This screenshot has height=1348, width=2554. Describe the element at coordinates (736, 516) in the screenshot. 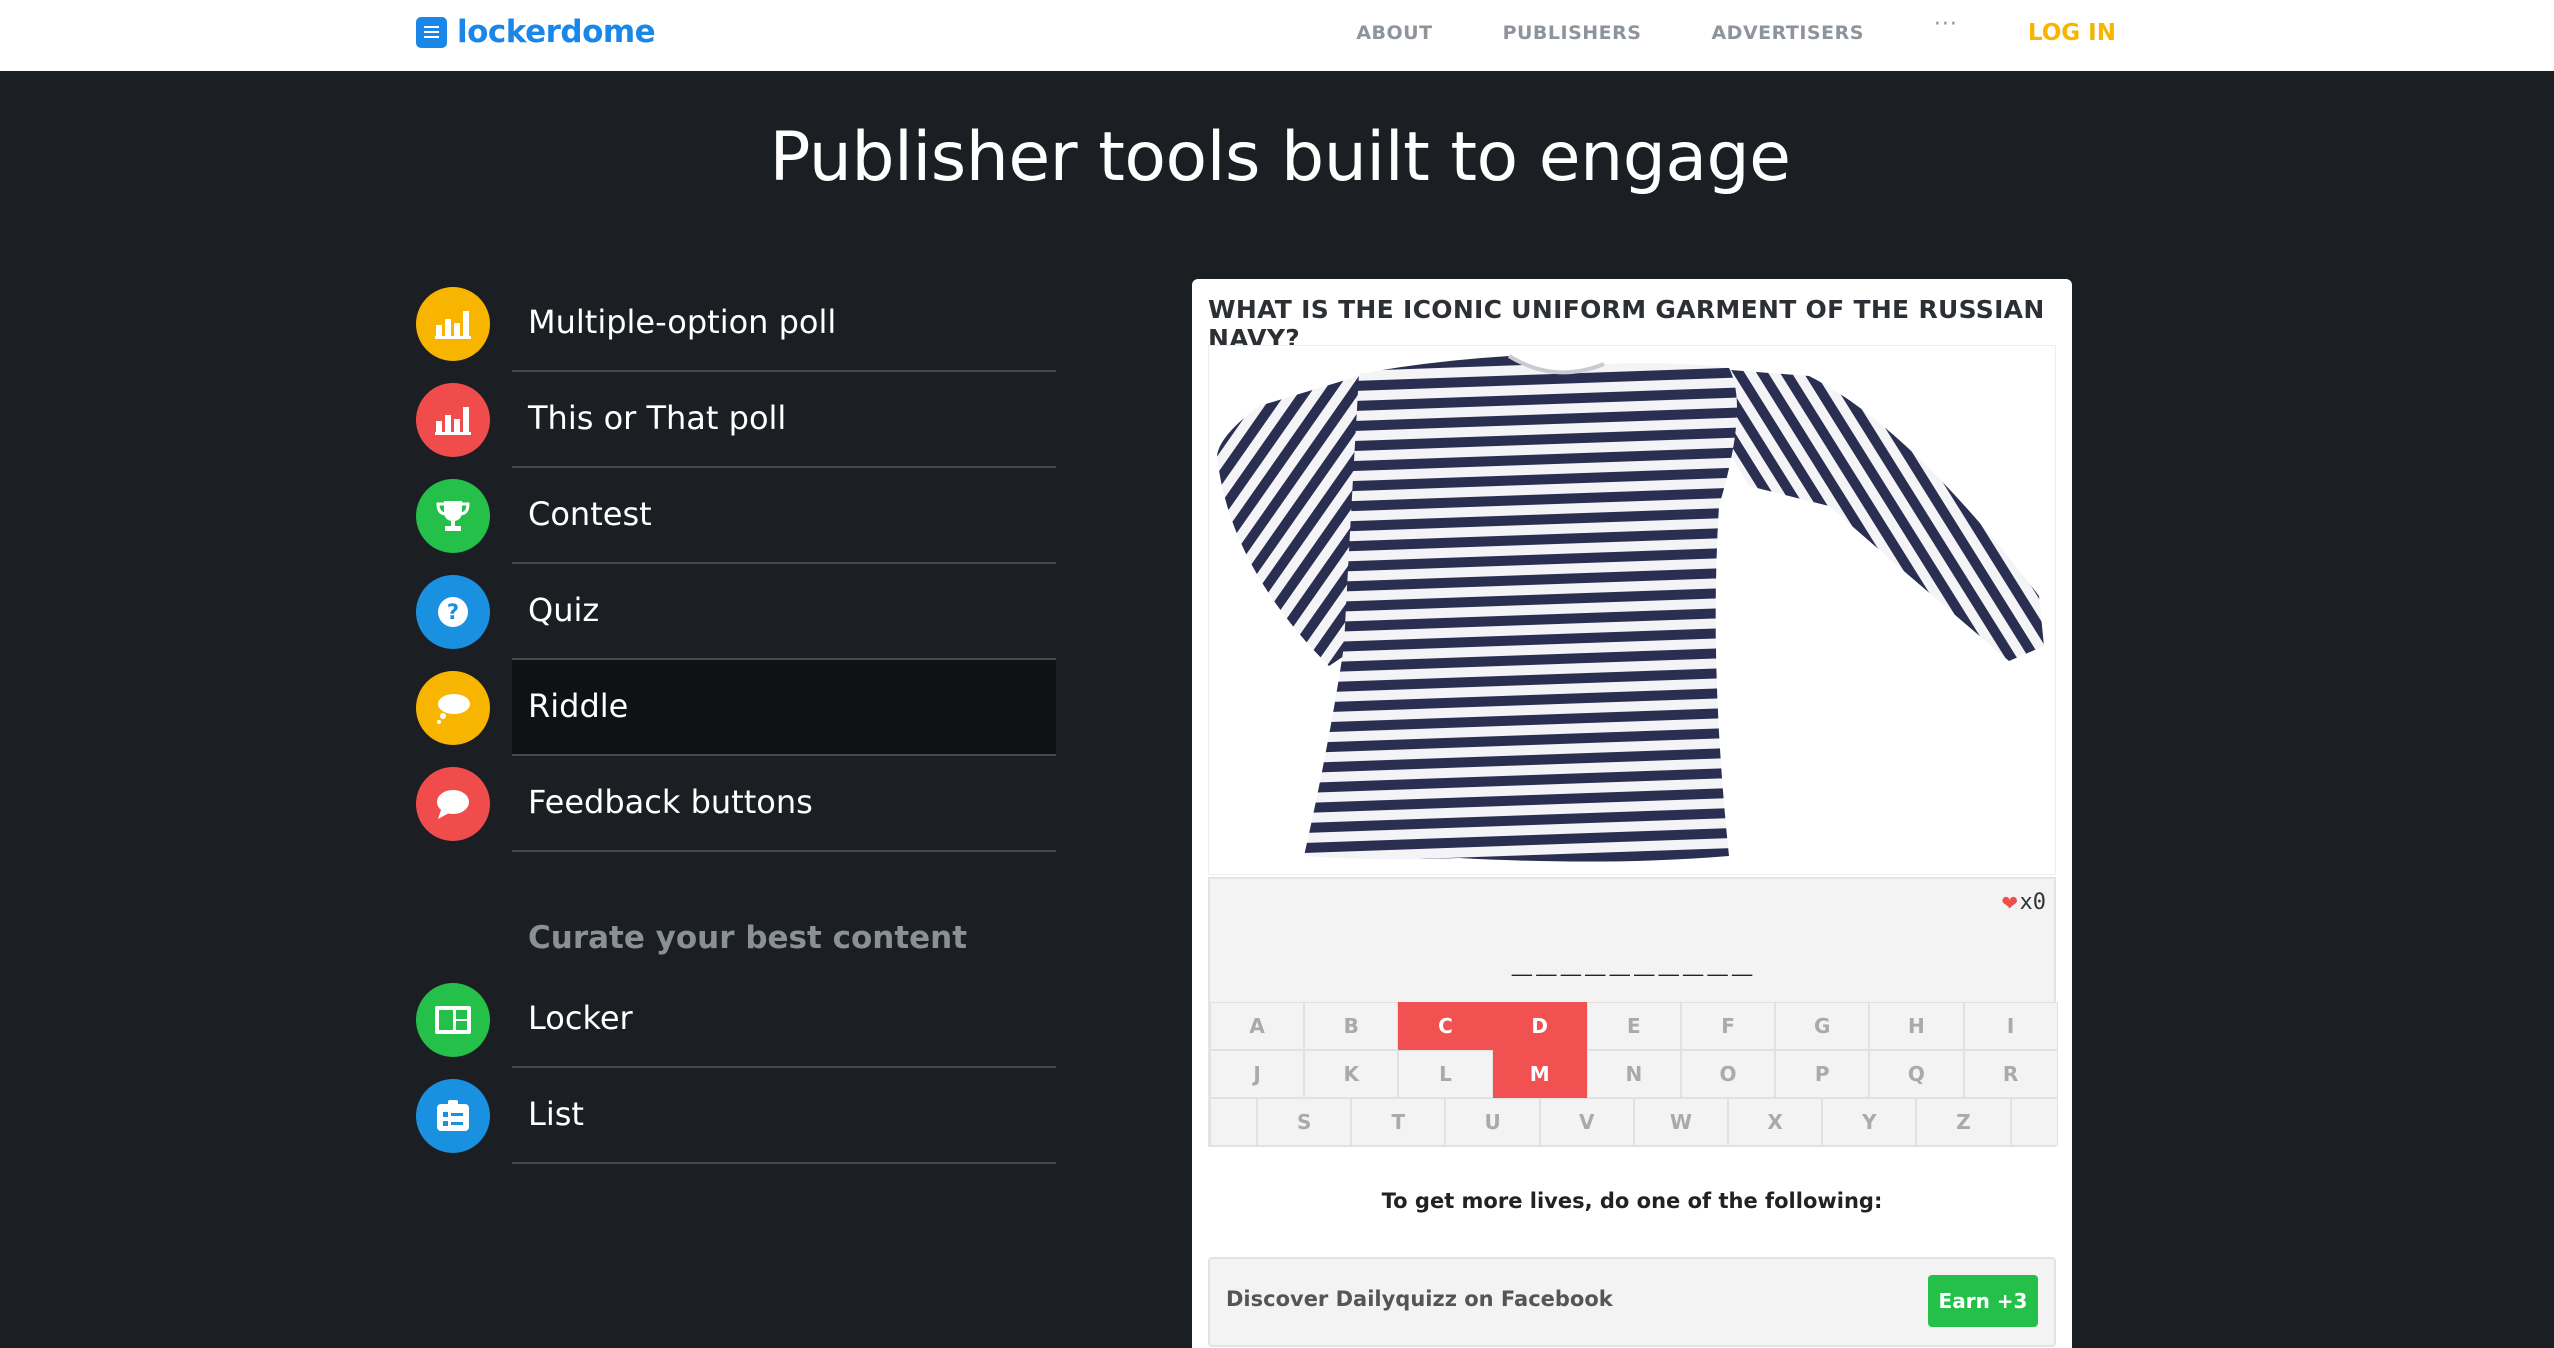

I see `menu-item-contest: Contest` at that location.